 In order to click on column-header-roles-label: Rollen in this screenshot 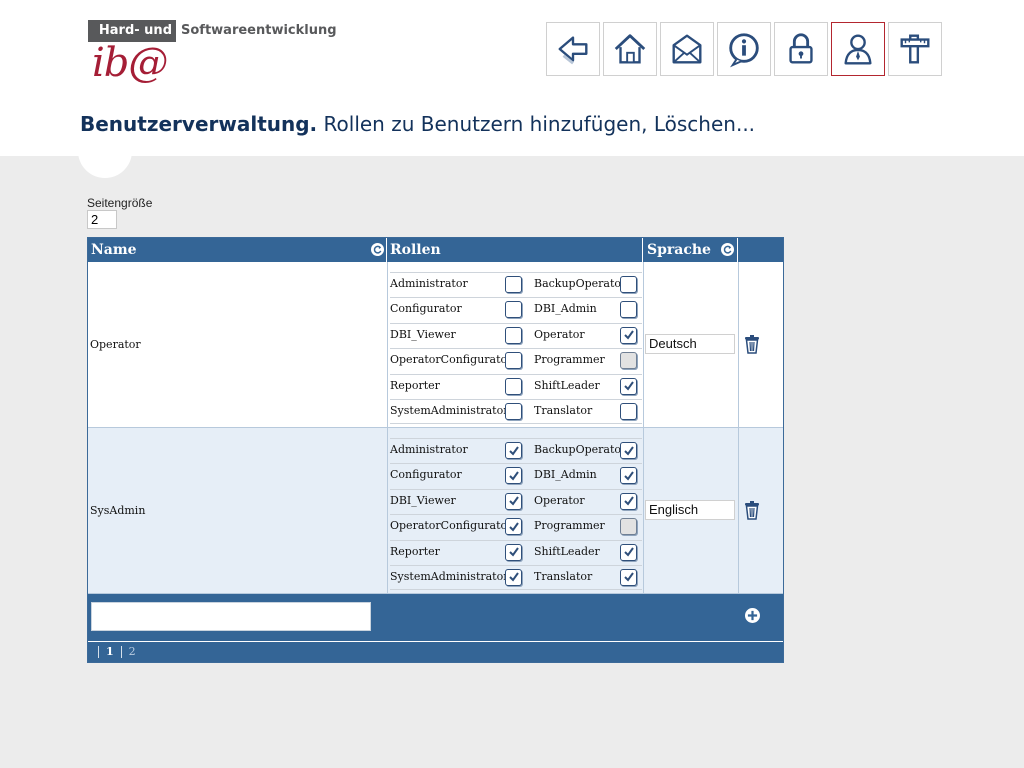, I will do `click(415, 250)`.